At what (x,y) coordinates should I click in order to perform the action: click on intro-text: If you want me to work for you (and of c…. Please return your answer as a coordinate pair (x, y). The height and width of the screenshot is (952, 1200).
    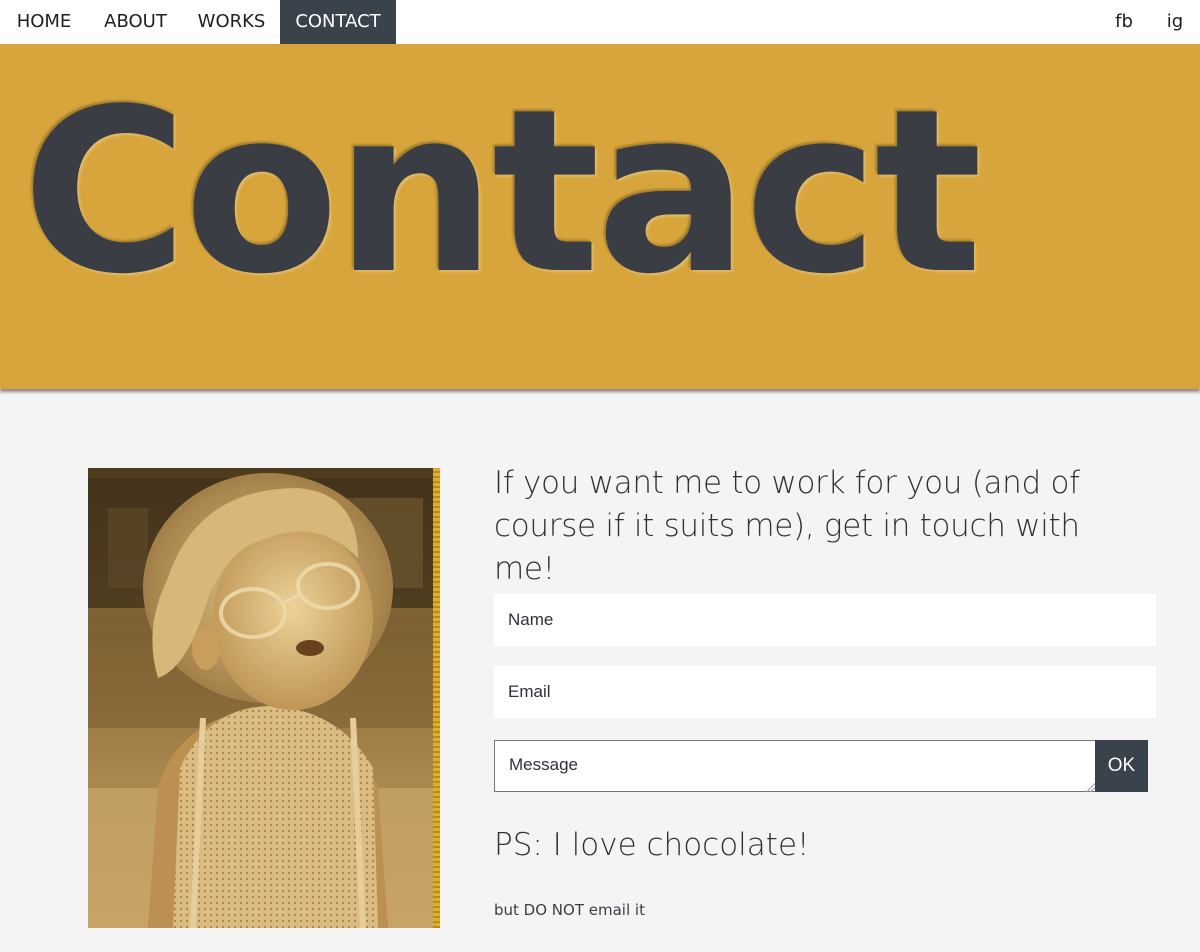
    Looking at the image, I should click on (787, 526).